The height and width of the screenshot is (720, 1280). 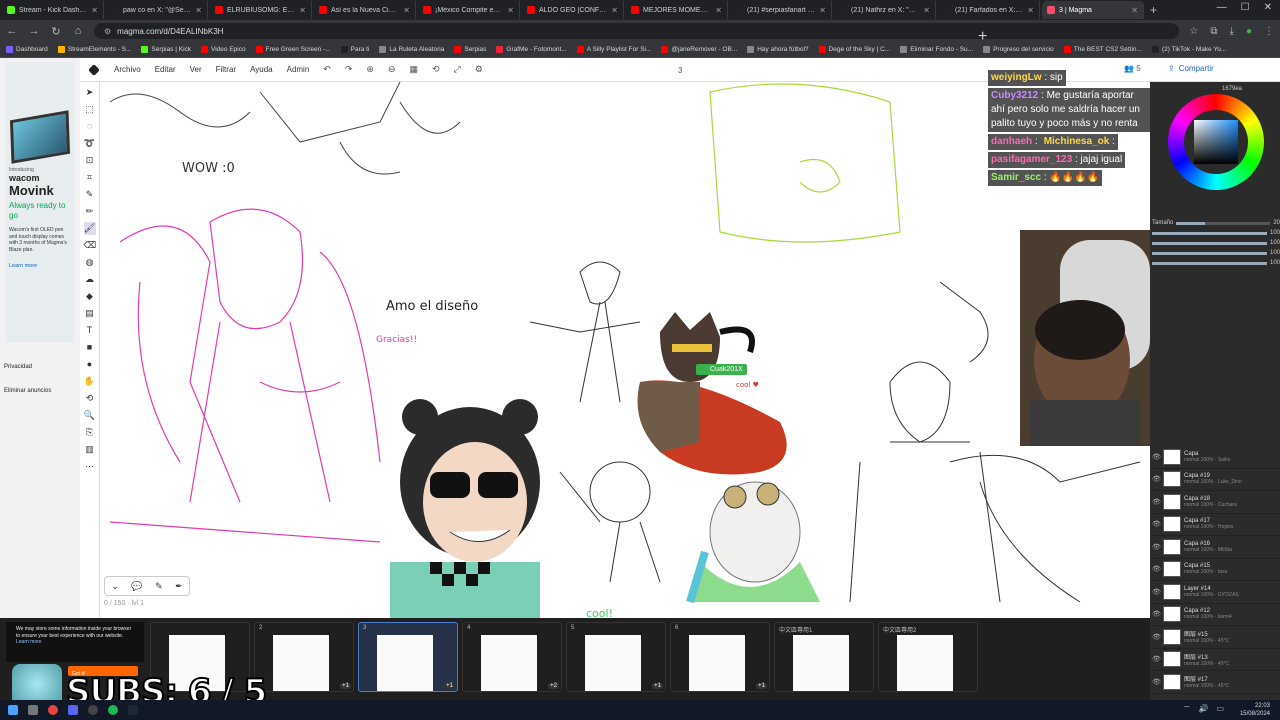 I want to click on page-thumbnail: 4 +2, so click(x=512, y=657).